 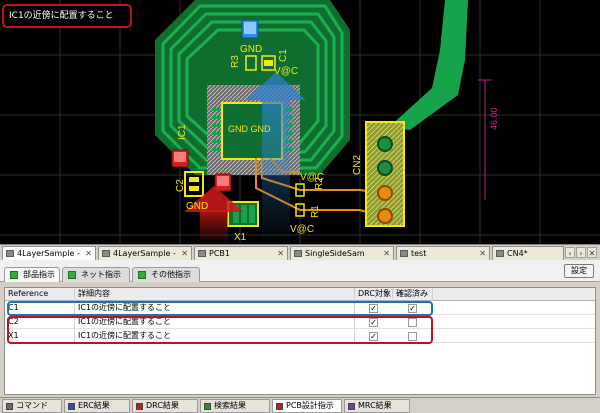 I want to click on tab-scroll-left-button: ‹, so click(x=570, y=252).